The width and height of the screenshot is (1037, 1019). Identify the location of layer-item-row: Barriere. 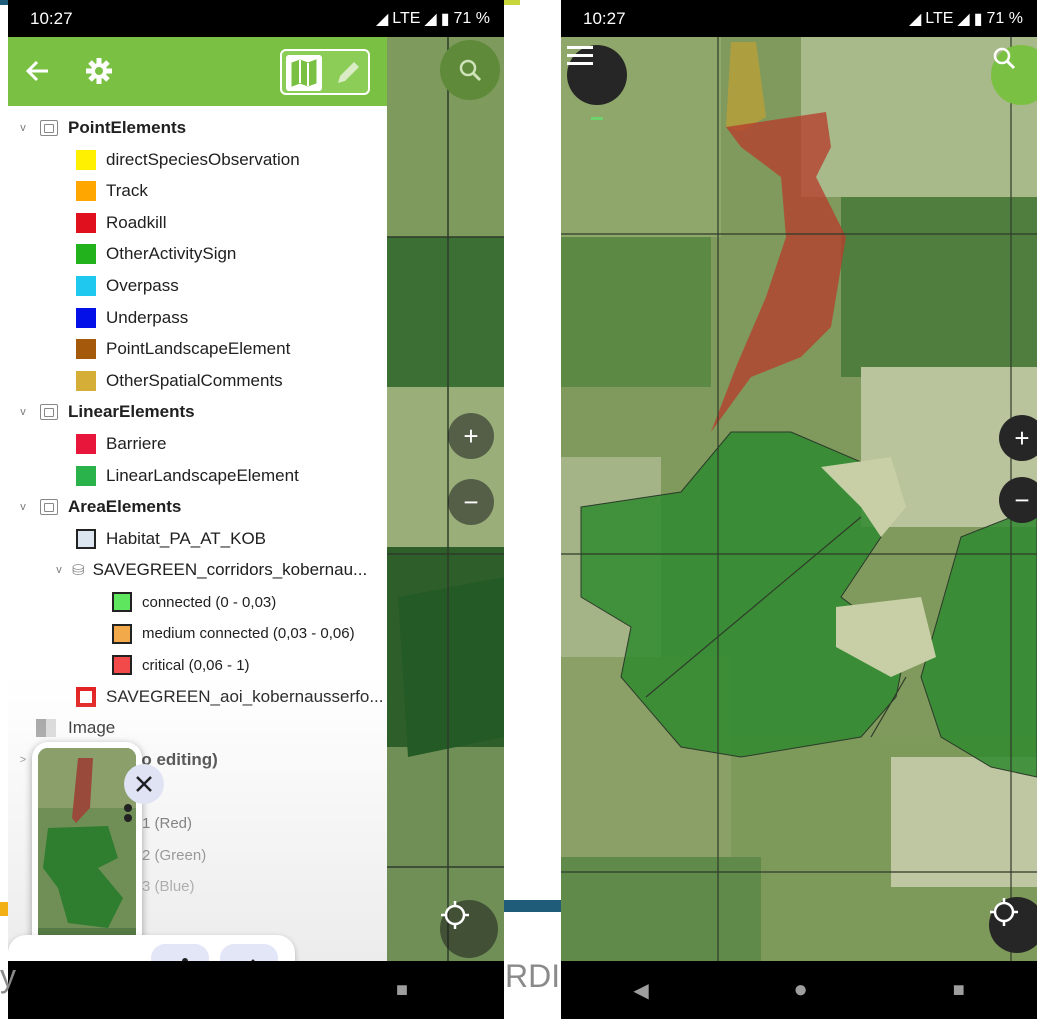
(121, 444).